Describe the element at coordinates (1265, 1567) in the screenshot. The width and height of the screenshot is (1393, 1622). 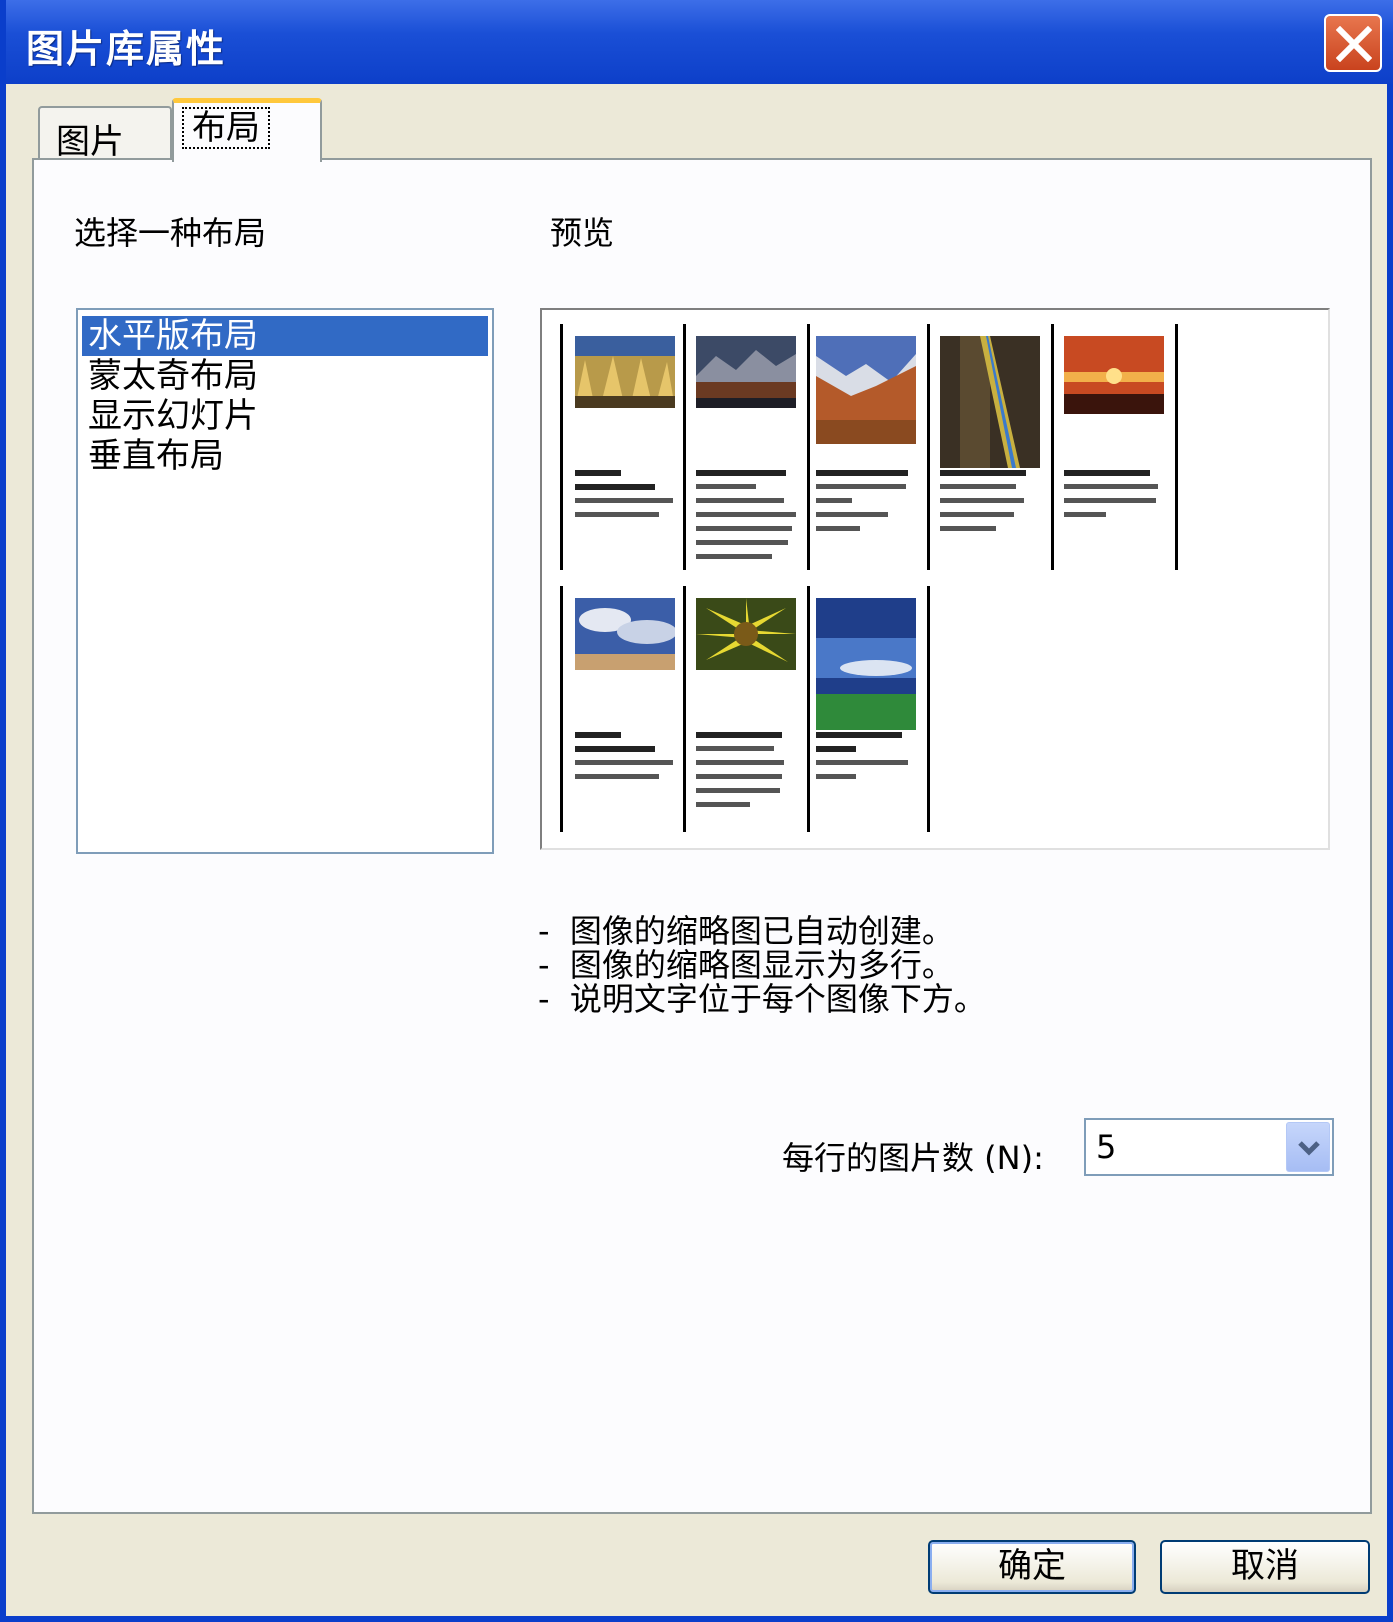
I see `cancel-button: 取消` at that location.